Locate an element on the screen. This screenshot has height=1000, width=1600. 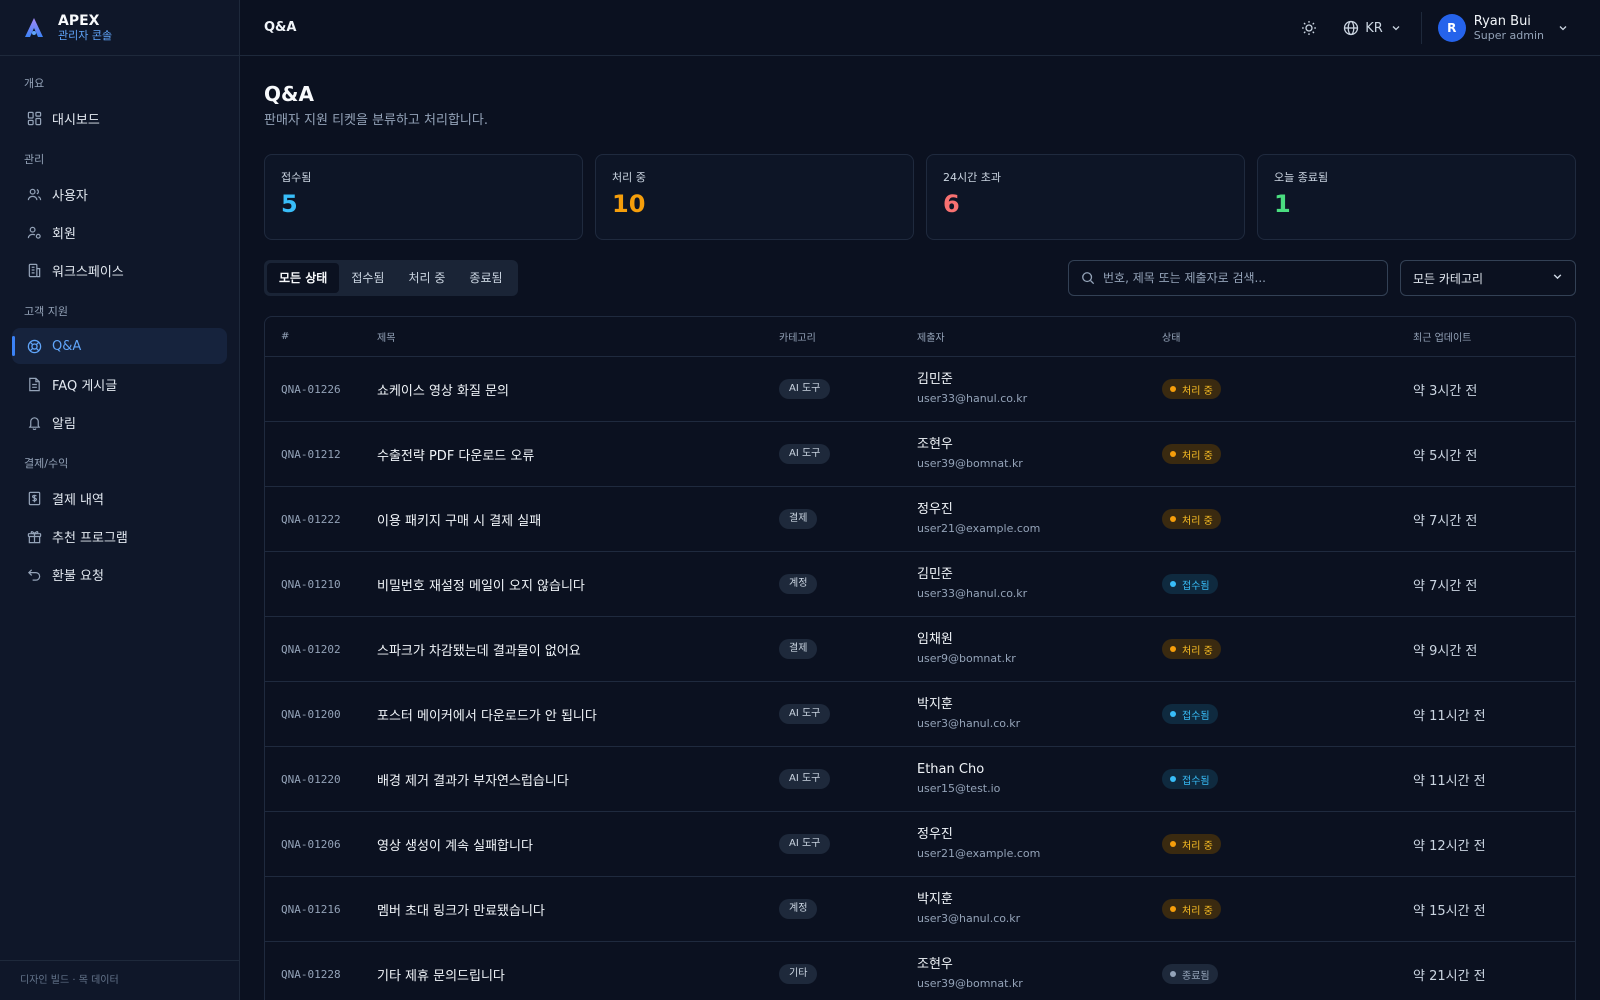
nav-section-title: 고객 지원 is located at coordinates (46, 311).